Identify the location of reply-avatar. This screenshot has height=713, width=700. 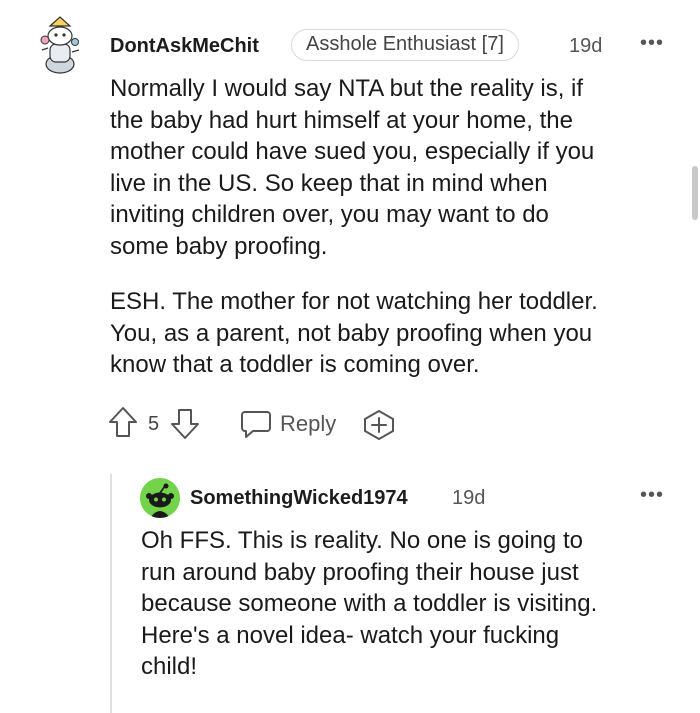
(160, 498).